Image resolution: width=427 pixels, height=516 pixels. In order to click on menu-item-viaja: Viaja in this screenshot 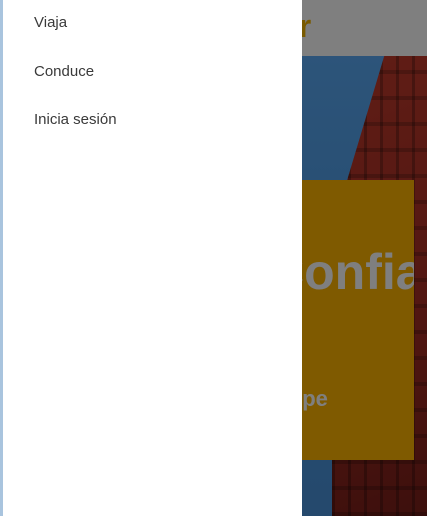, I will do `click(152, 24)`.